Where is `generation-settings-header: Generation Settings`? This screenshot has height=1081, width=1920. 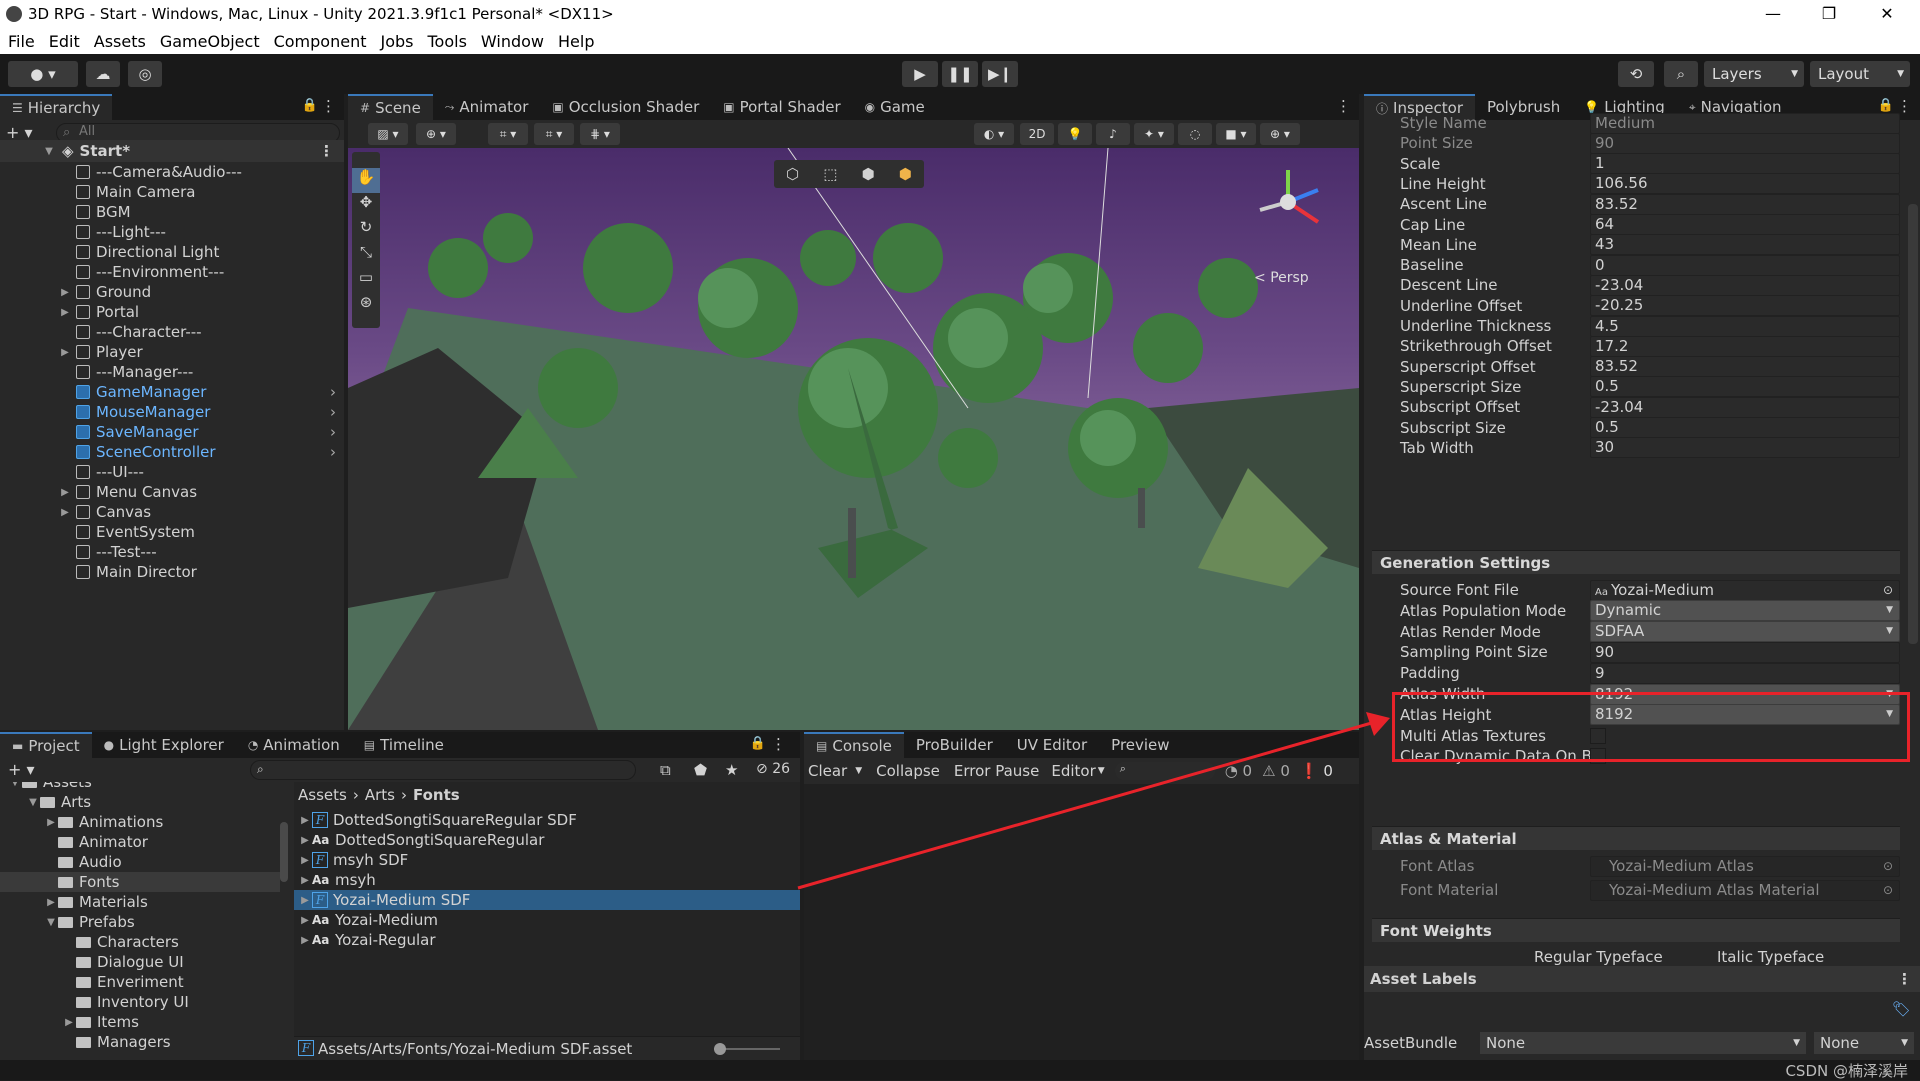 generation-settings-header: Generation Settings is located at coordinates (1636, 562).